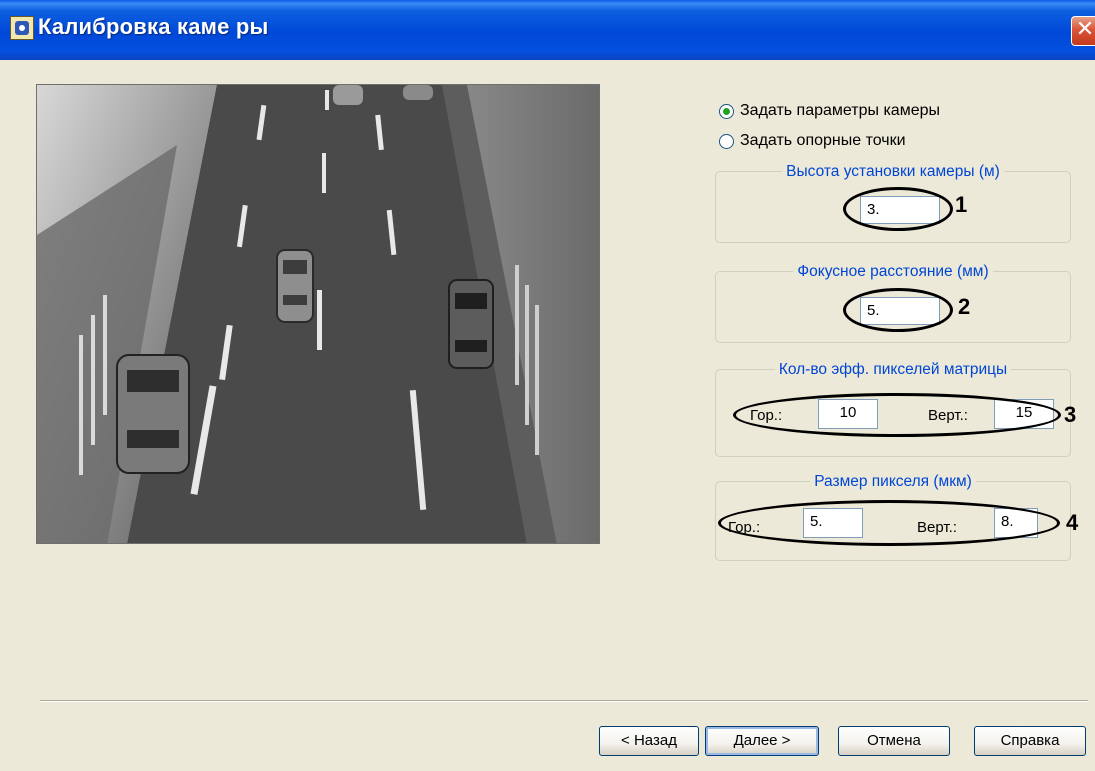  Describe the element at coordinates (964, 306) in the screenshot. I see `callout-number-2: 2` at that location.